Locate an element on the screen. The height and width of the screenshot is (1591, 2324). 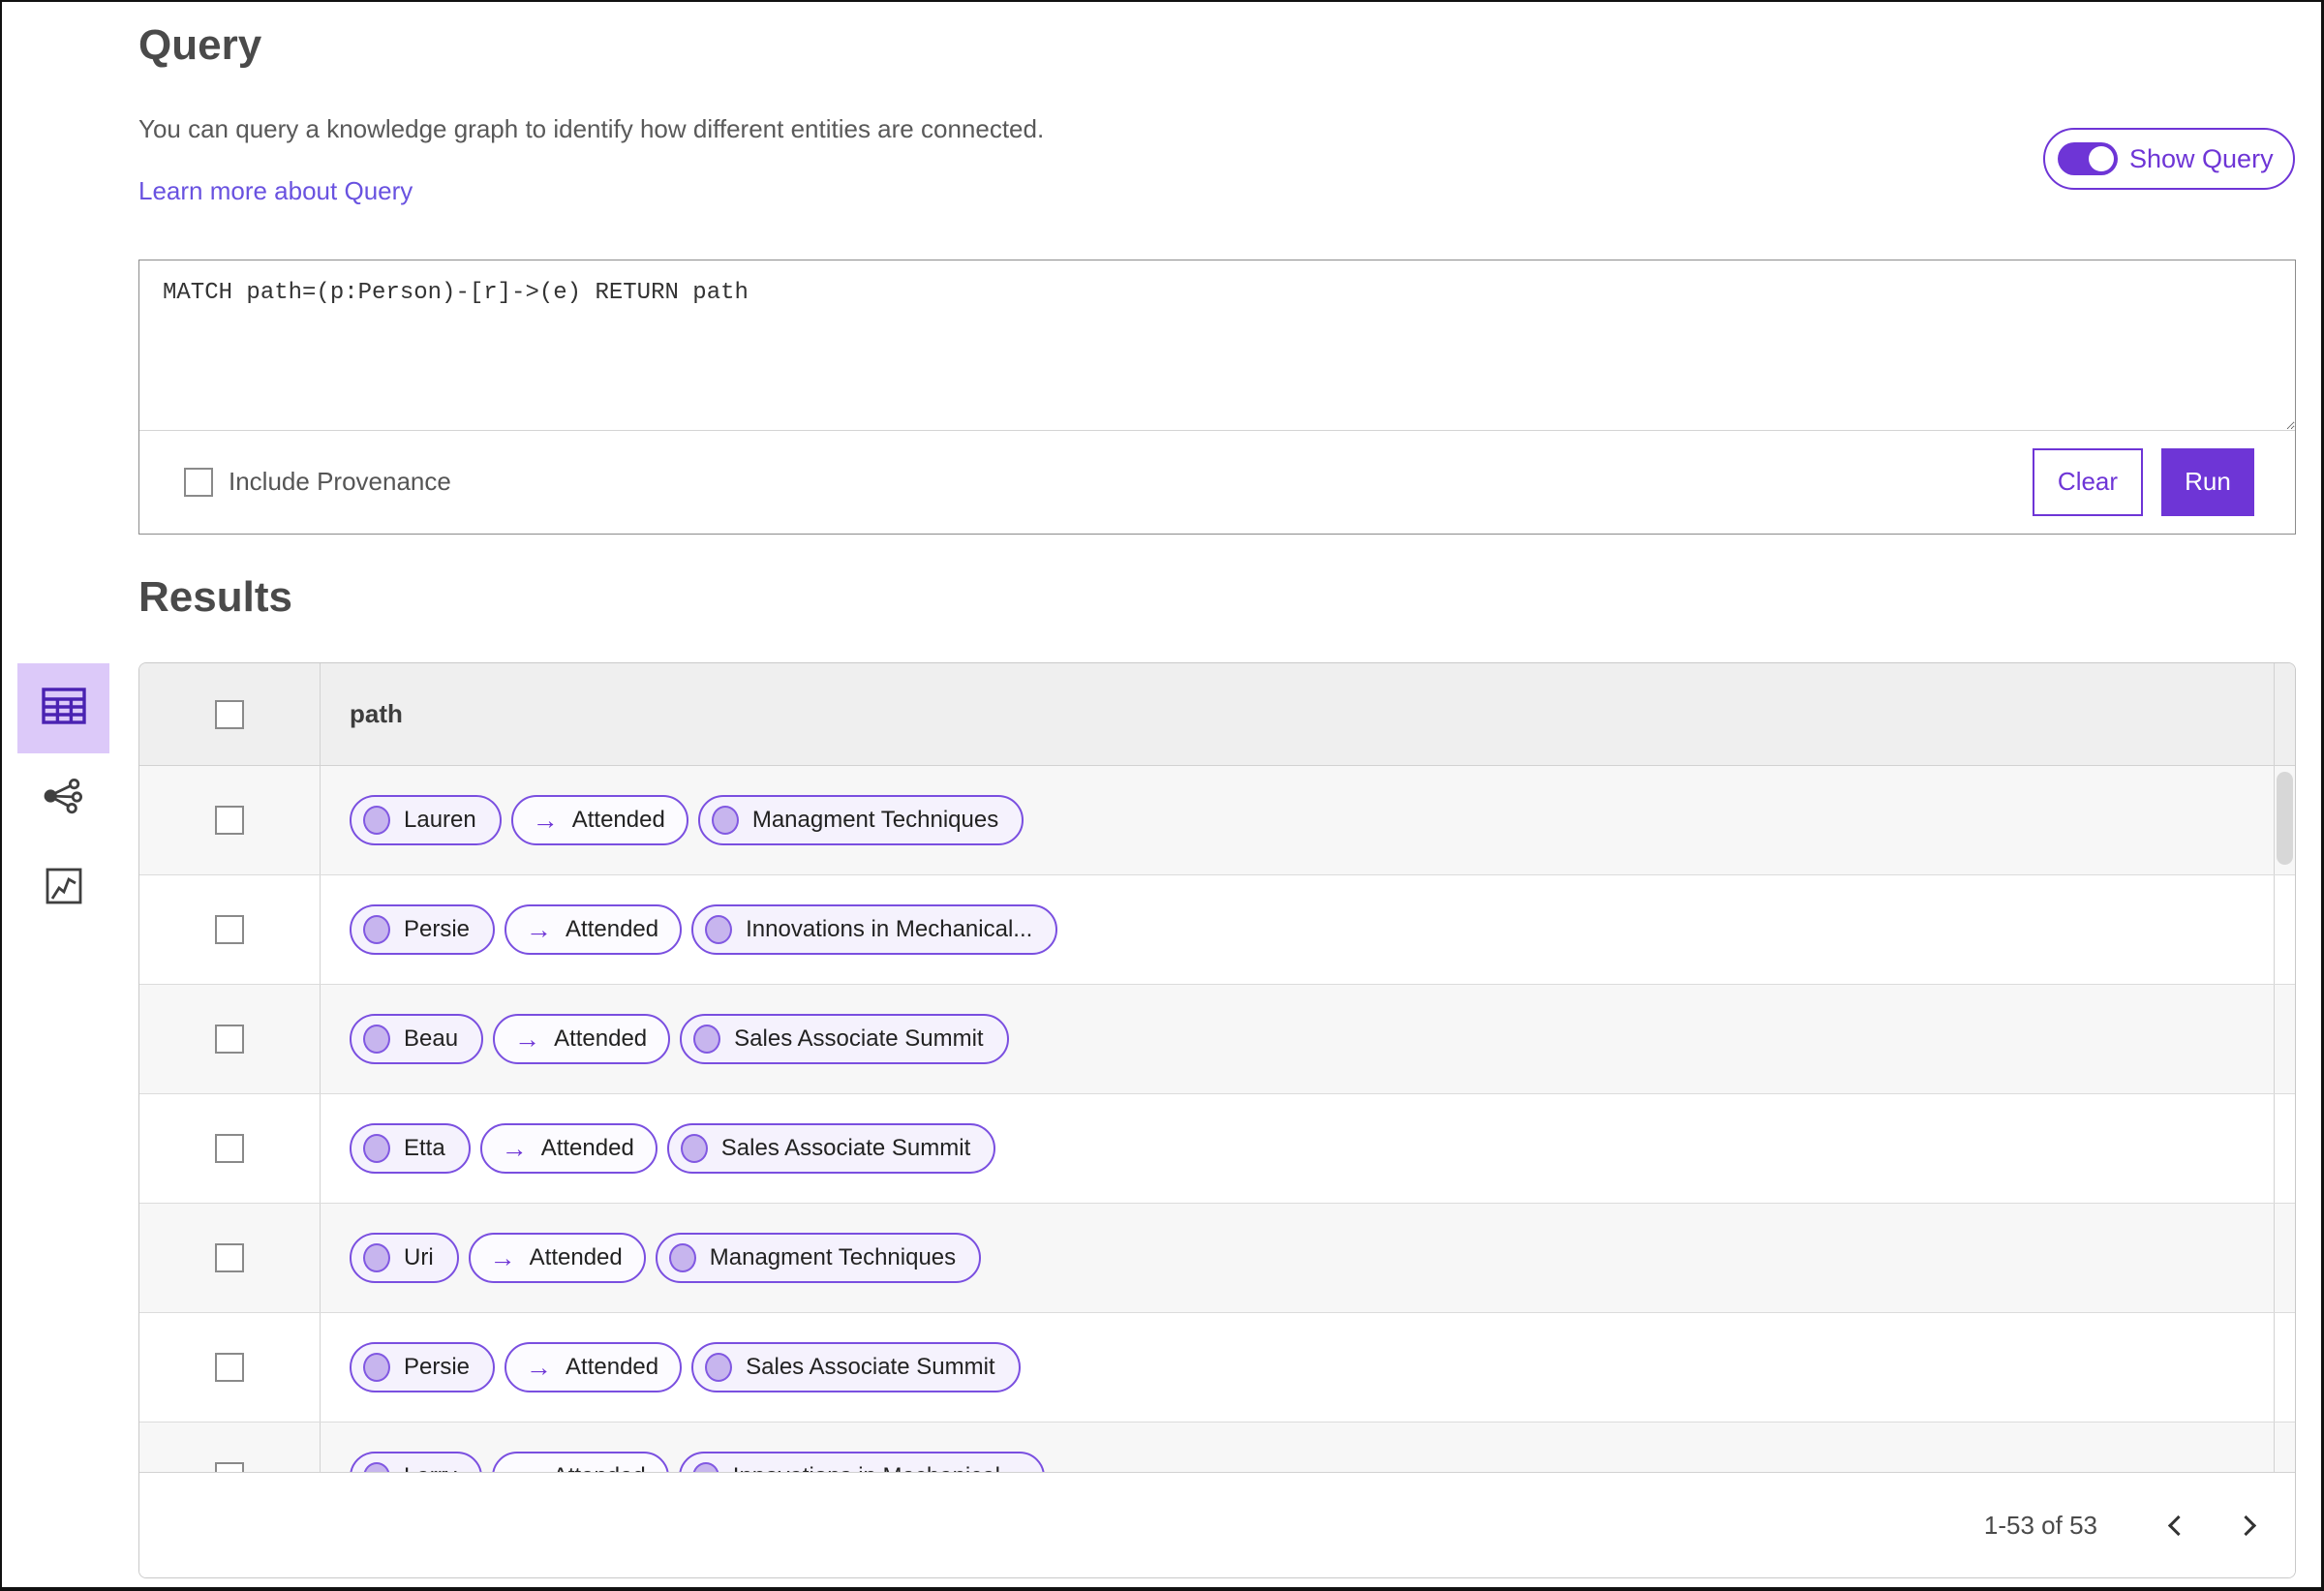
path-value: Uri → Attended Managment Techniques is located at coordinates (666, 1258).